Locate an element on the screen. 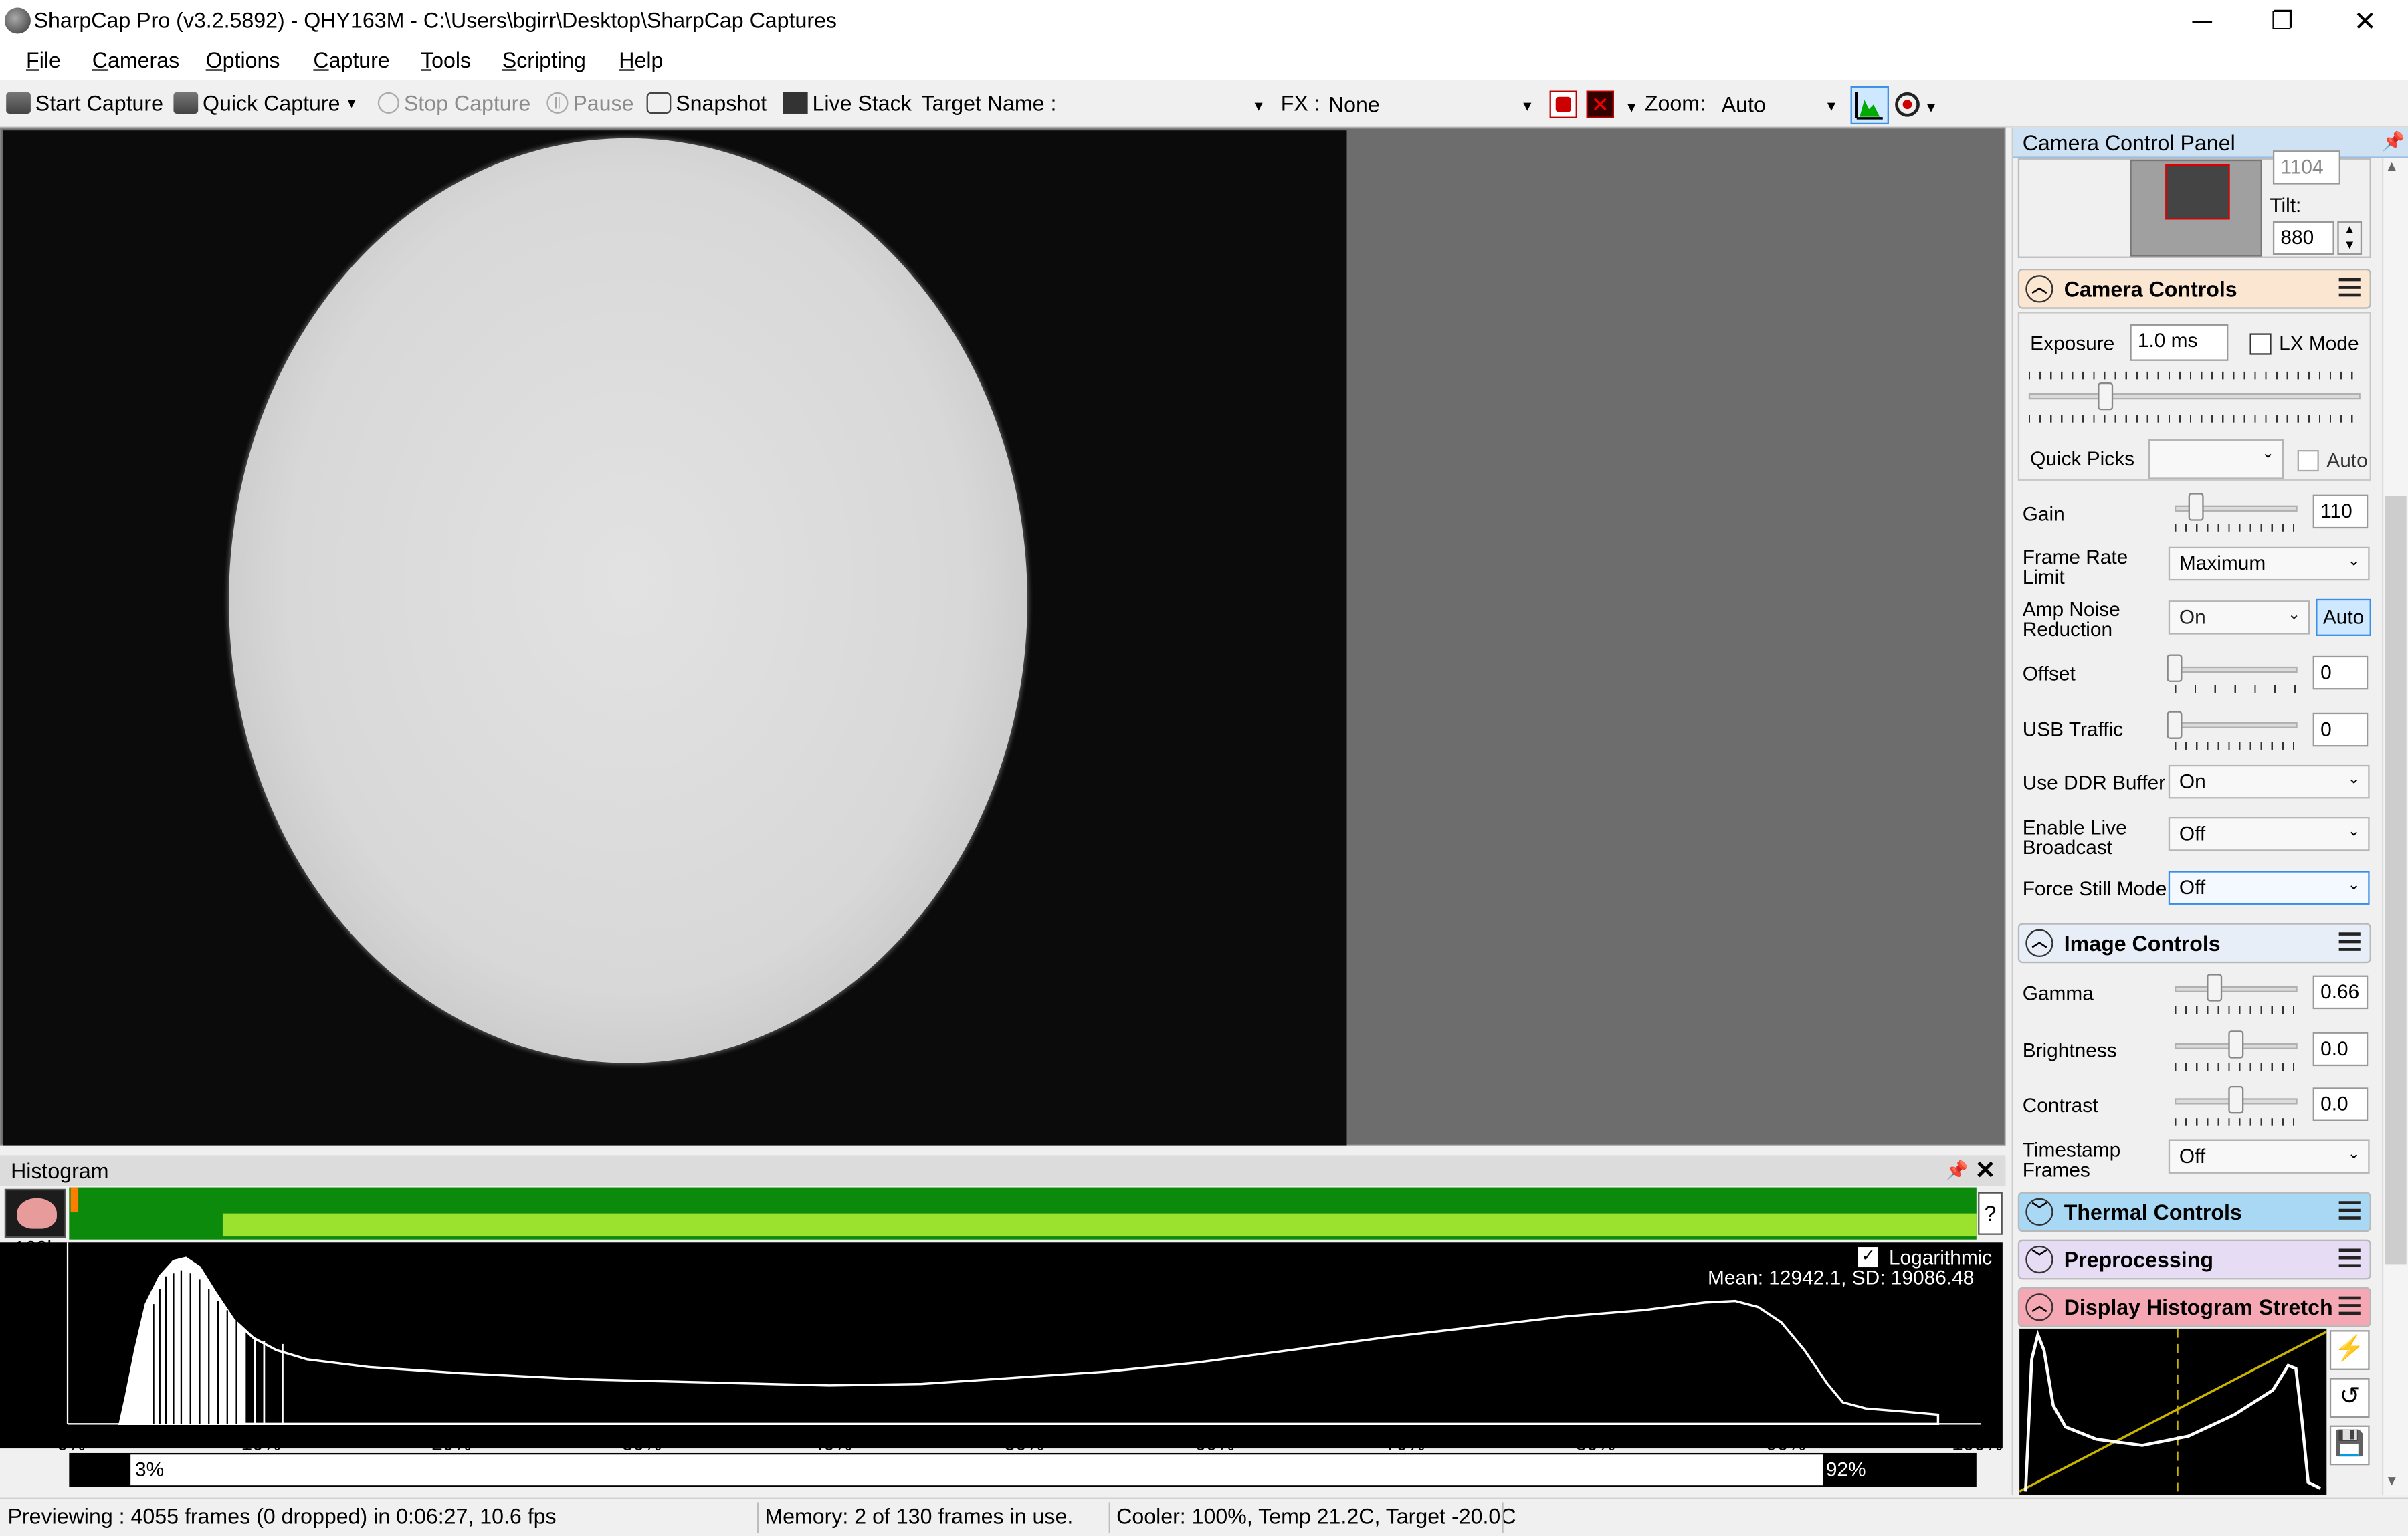 Image resolution: width=2408 pixels, height=1536 pixels. zoom-combo: Auto ▼ is located at coordinates (1780, 106).